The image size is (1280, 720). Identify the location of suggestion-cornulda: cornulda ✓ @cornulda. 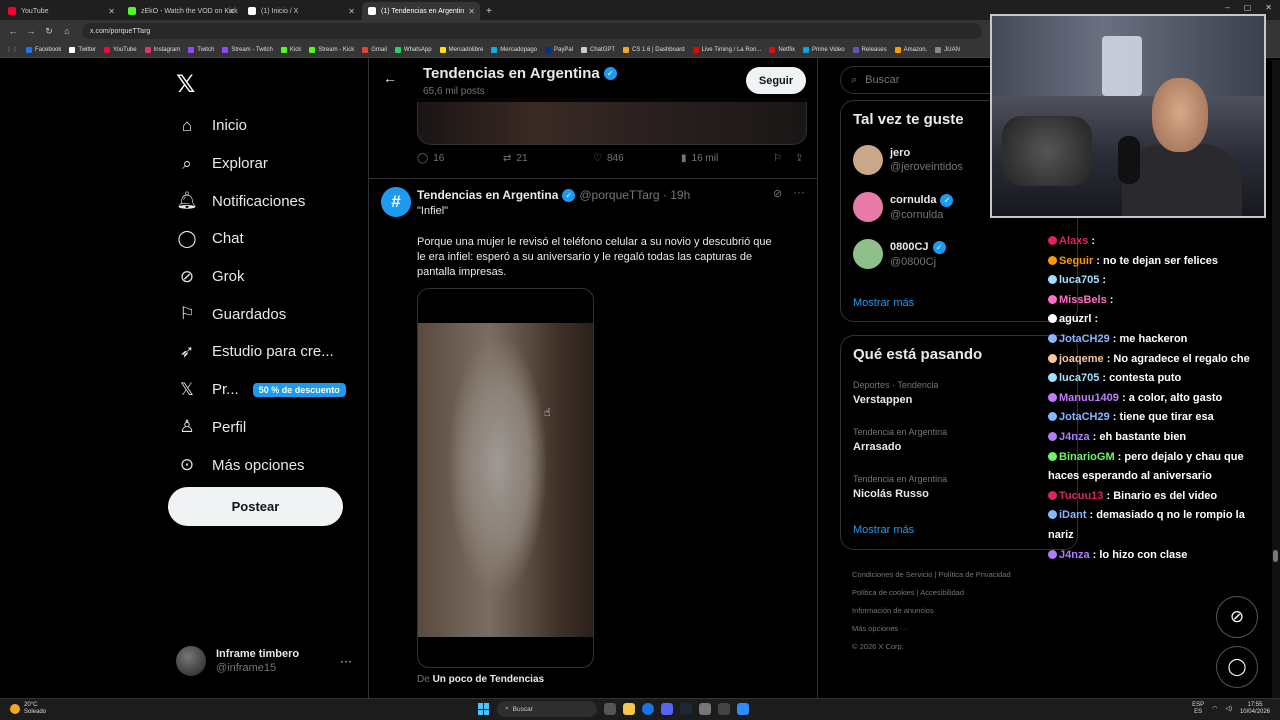
(903, 207).